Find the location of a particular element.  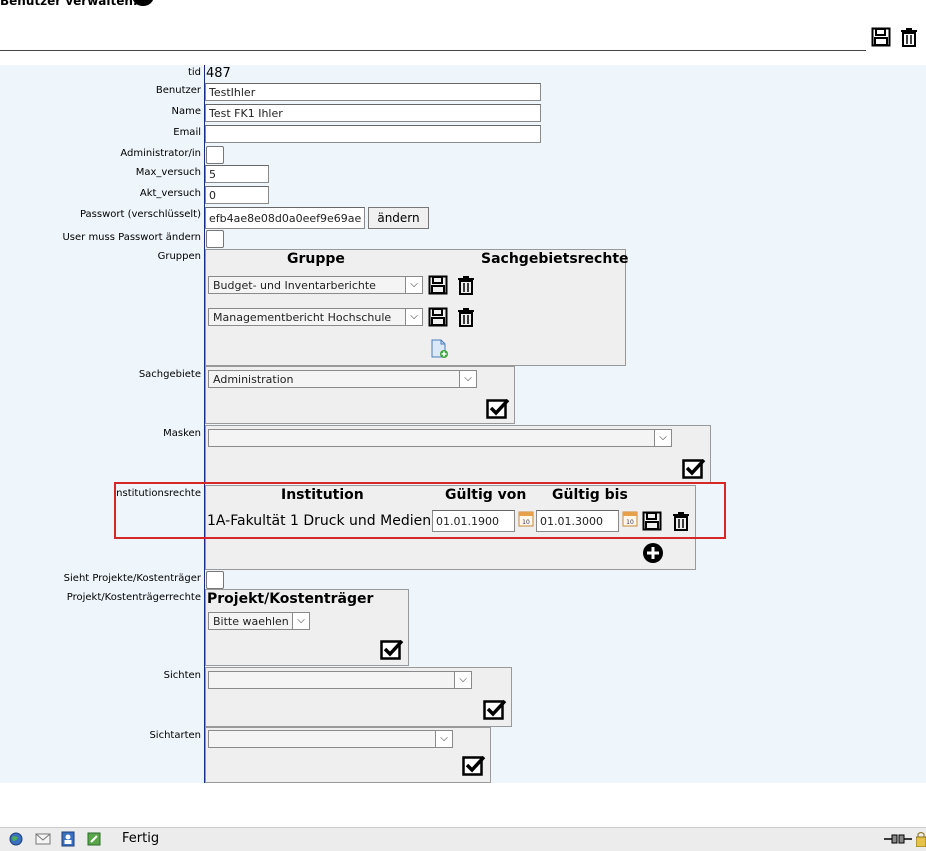

admin-label: Administrator/in is located at coordinates (160, 153).